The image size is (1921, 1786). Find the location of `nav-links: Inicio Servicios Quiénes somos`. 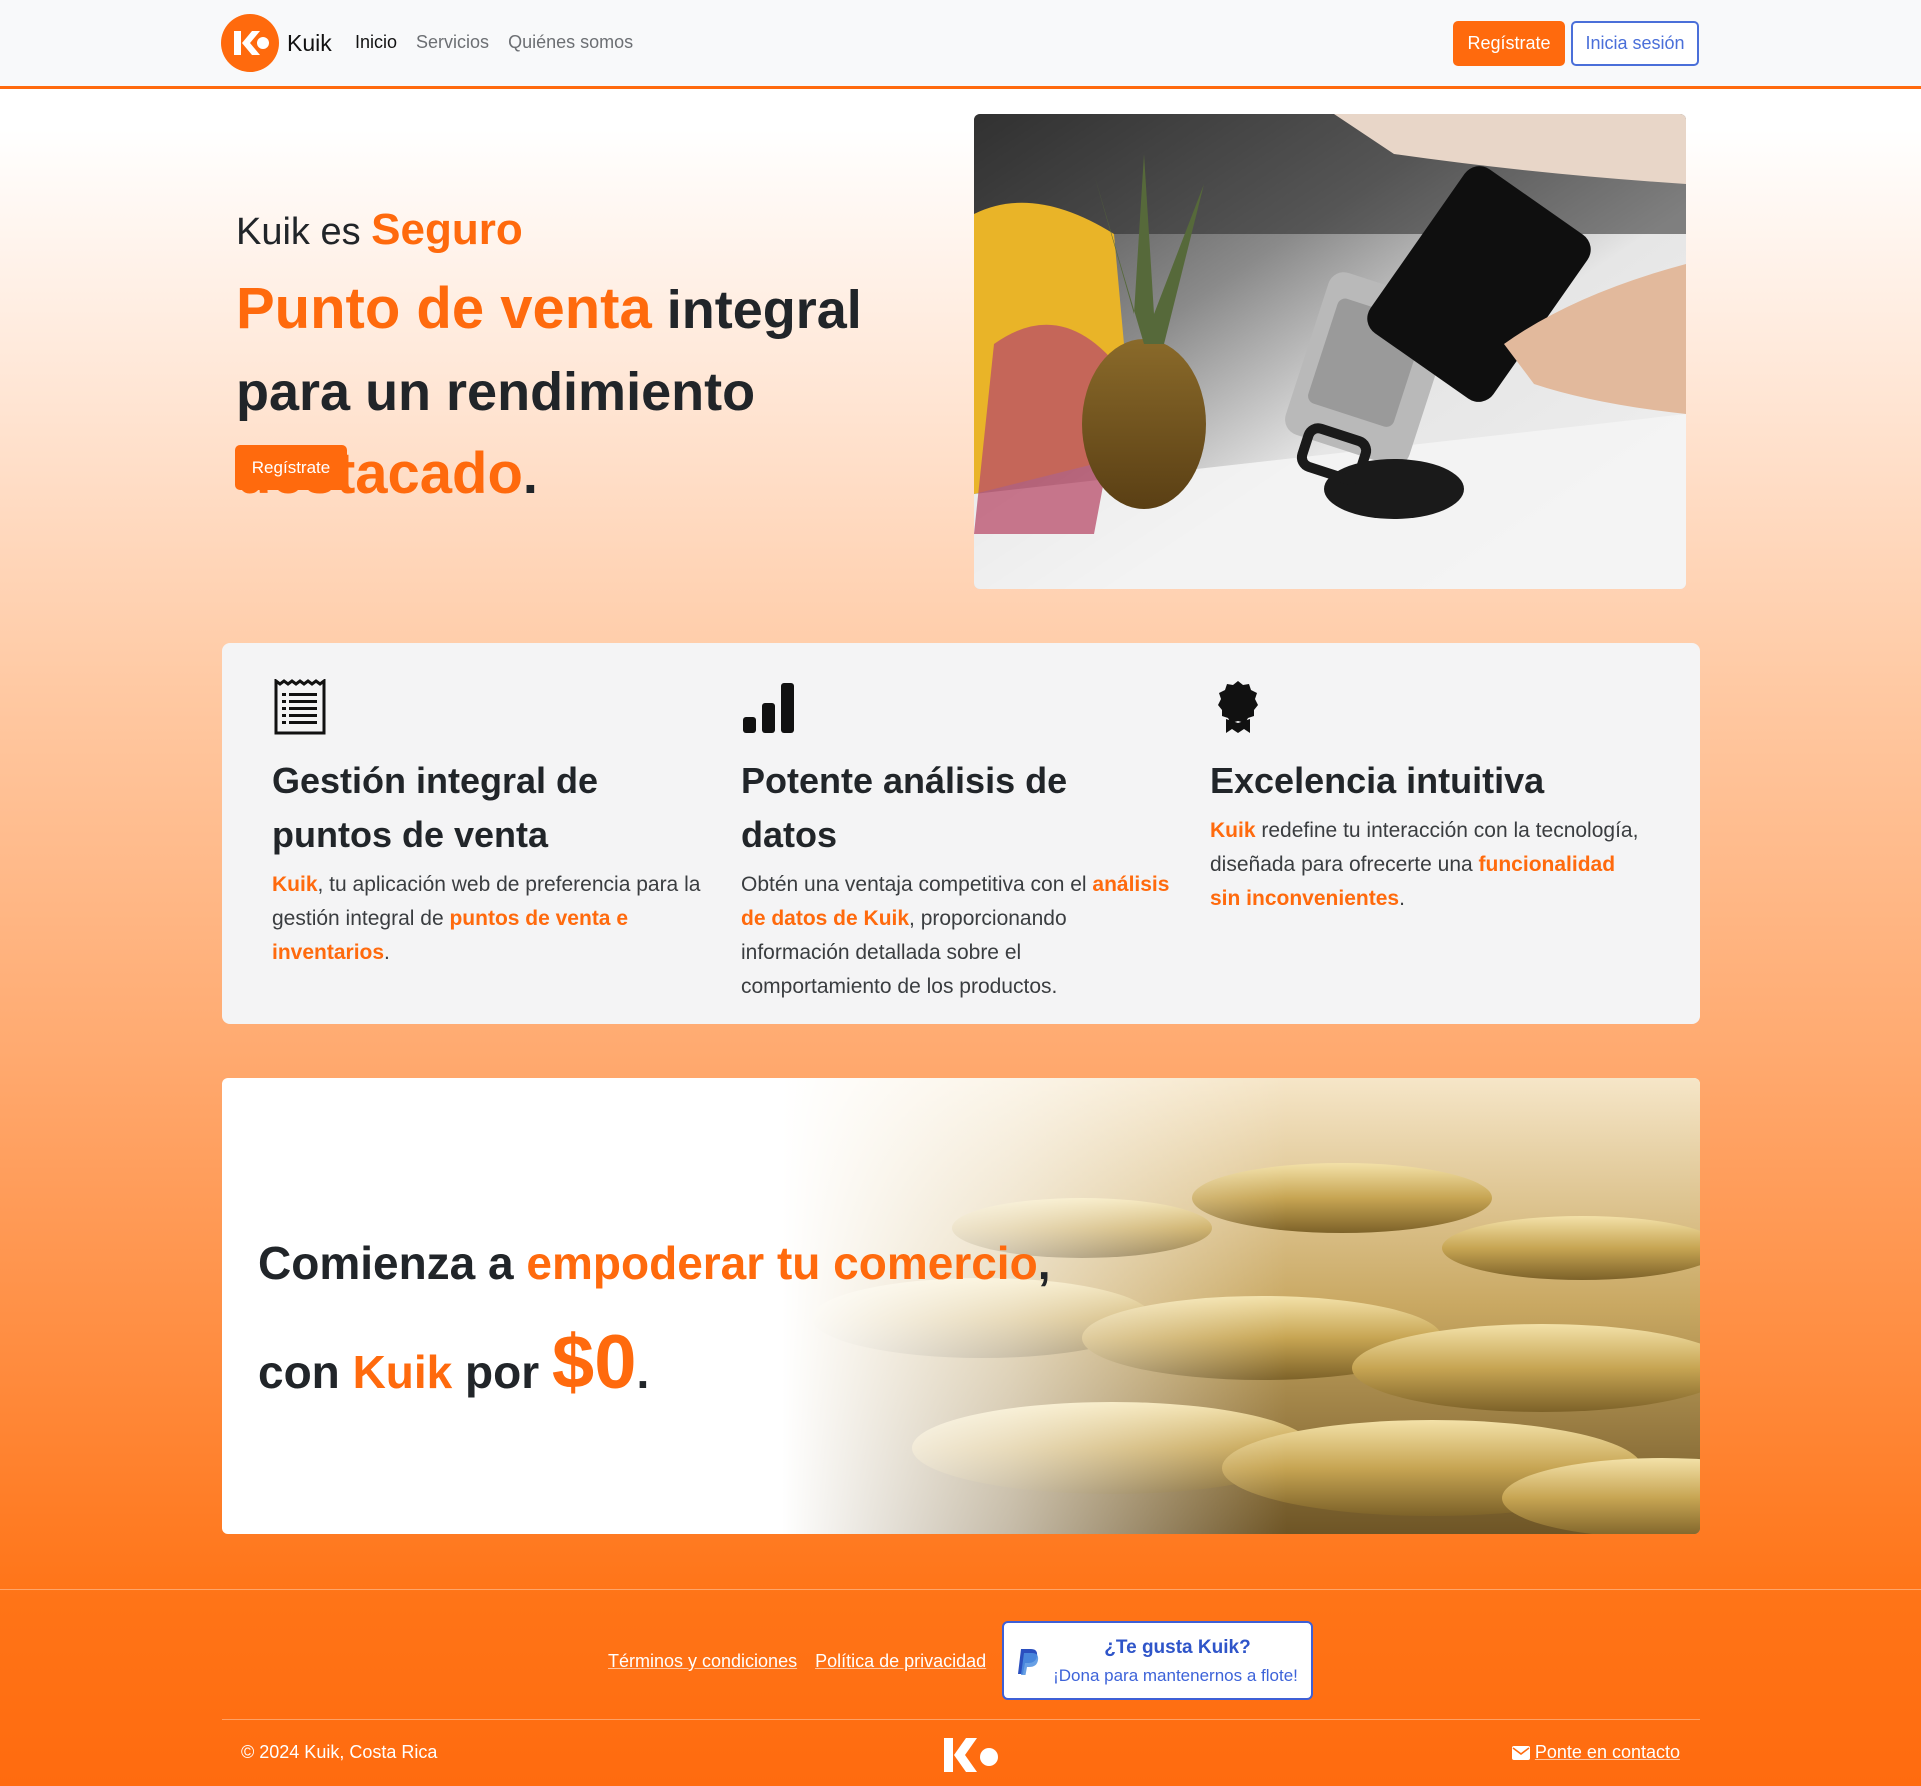

nav-links: Inicio Servicios Quiénes somos is located at coordinates (494, 42).